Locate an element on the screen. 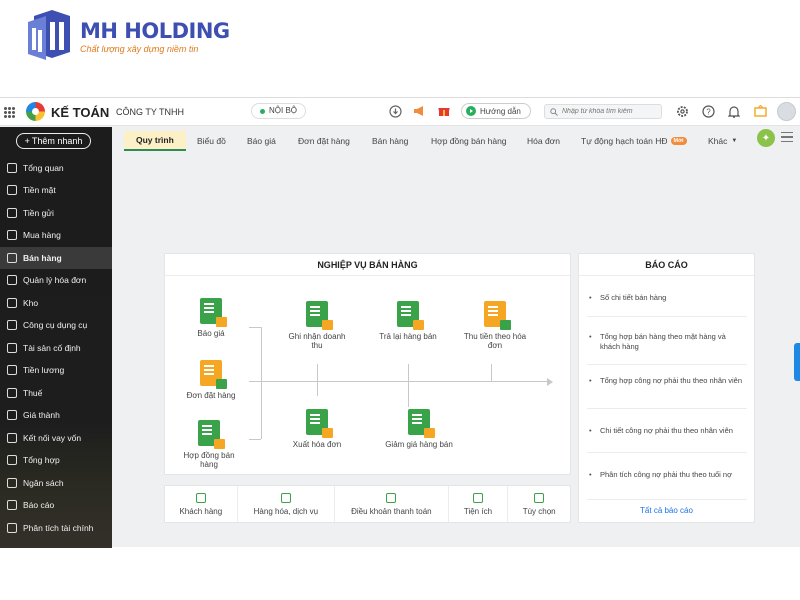  util-tien-ich: Tiện ích is located at coordinates (479, 504).